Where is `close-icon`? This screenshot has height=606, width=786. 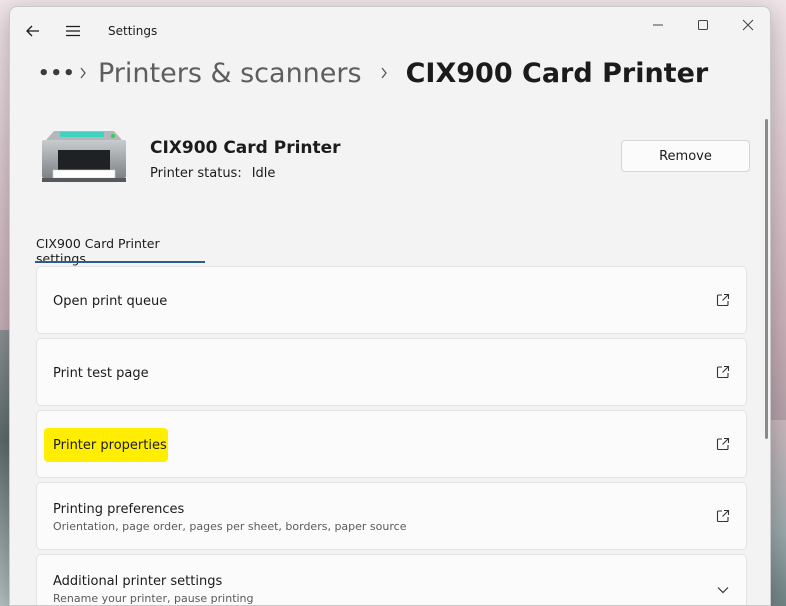 close-icon is located at coordinates (748, 25).